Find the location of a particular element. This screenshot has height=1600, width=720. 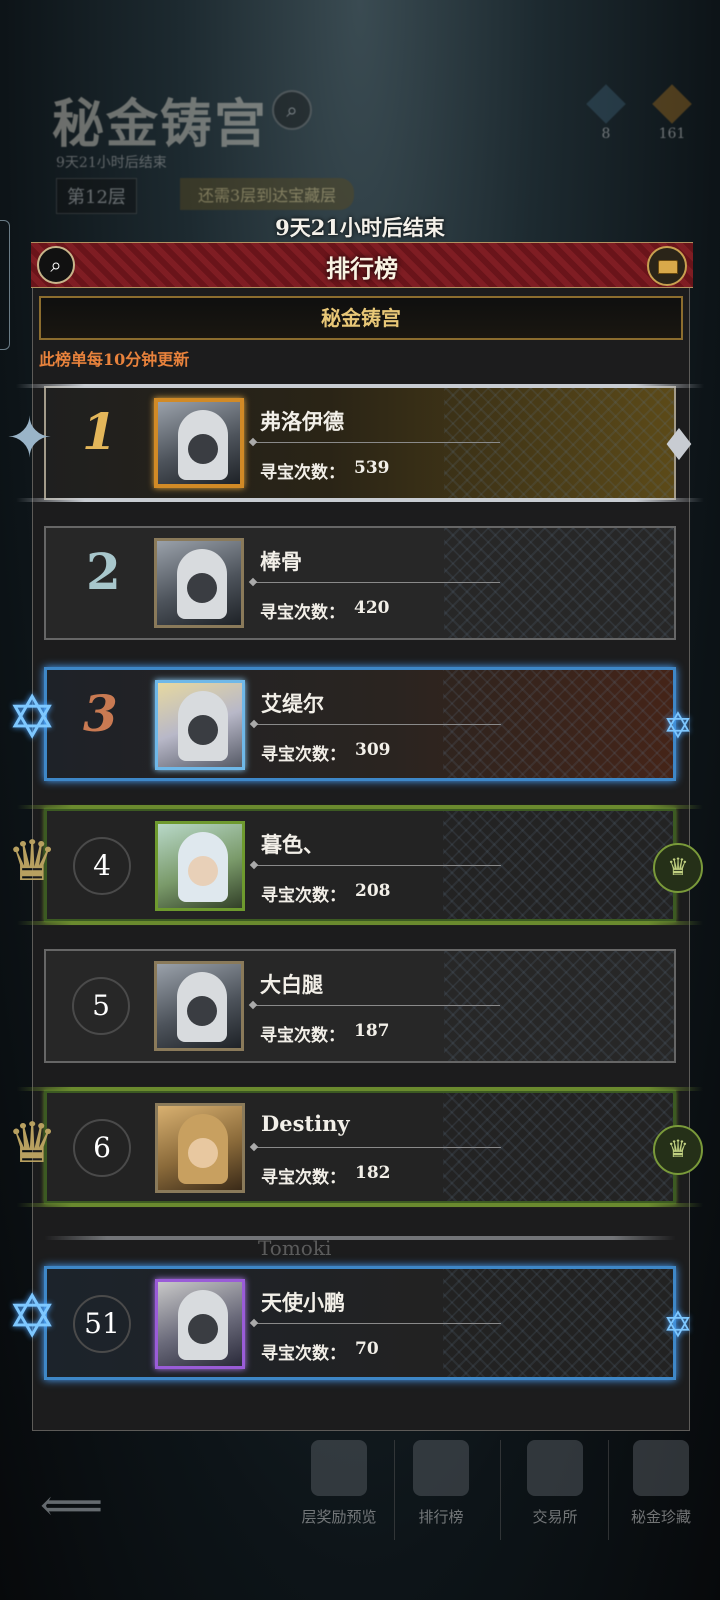

exchange-icon is located at coordinates (555, 1468).